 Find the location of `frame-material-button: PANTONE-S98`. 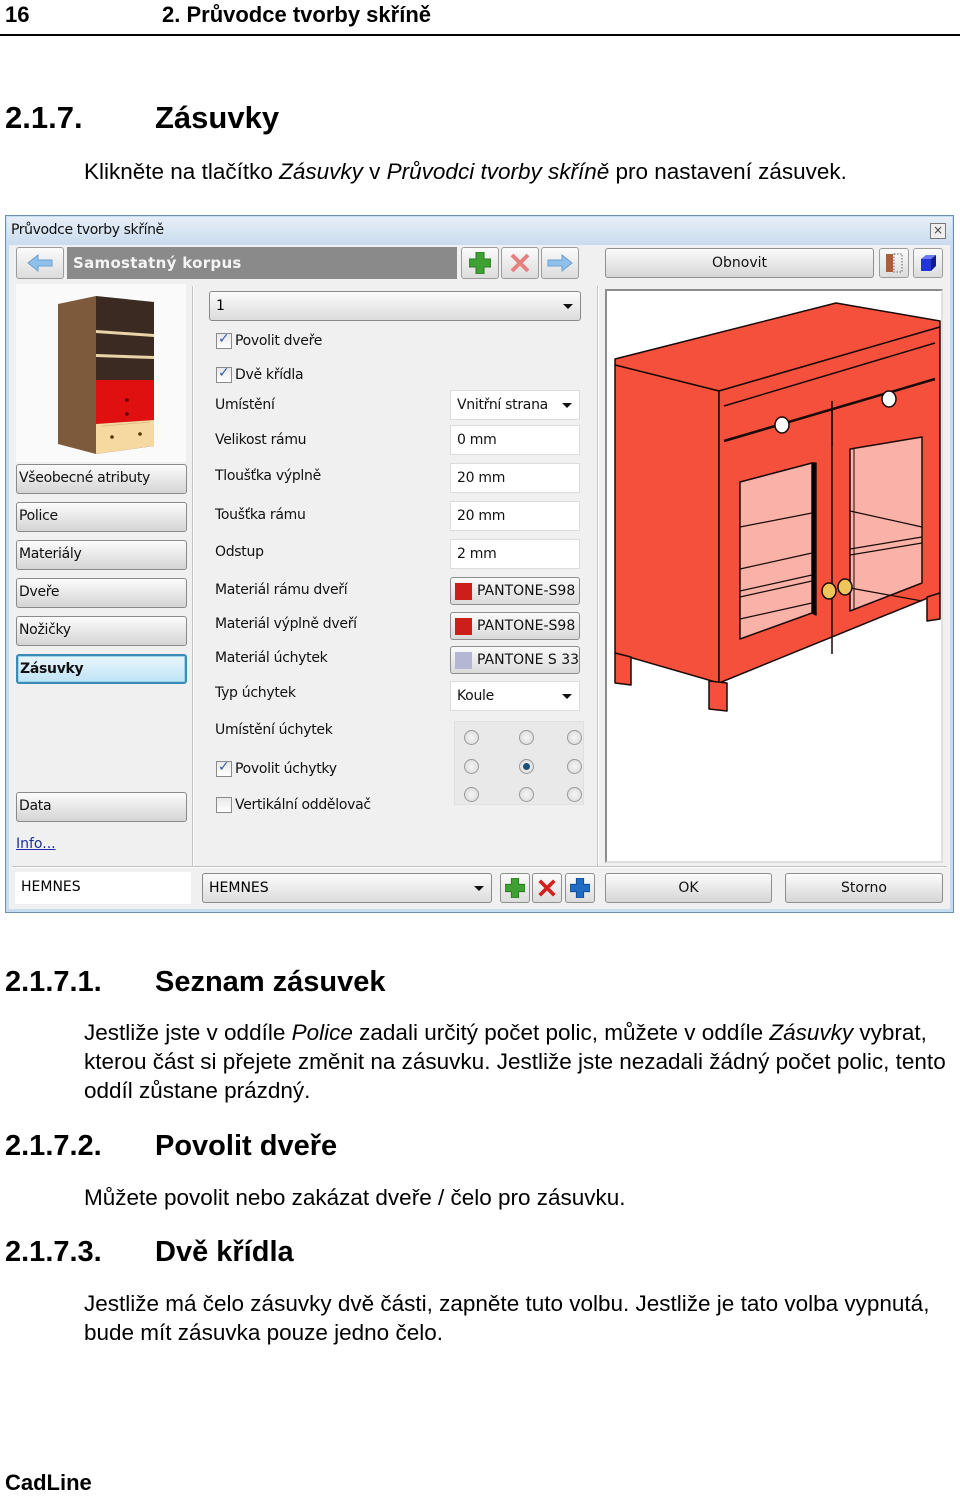

frame-material-button: PANTONE-S98 is located at coordinates (515, 591).